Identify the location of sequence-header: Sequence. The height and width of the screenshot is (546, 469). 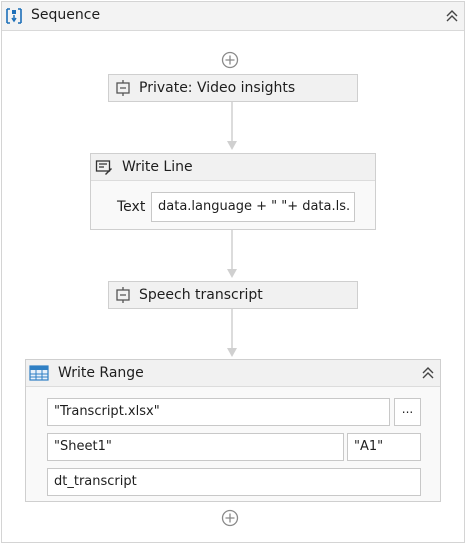
(233, 16).